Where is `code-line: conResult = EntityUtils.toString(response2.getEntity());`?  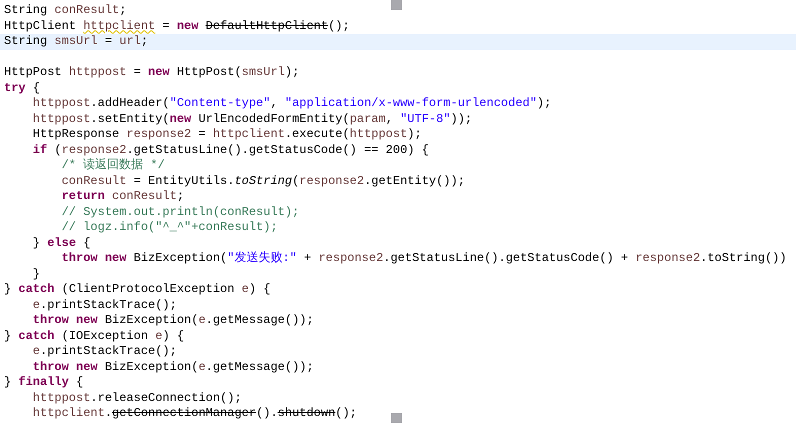
code-line: conResult = EntityUtils.toString(response2.getEntity()); is located at coordinates (262, 181).